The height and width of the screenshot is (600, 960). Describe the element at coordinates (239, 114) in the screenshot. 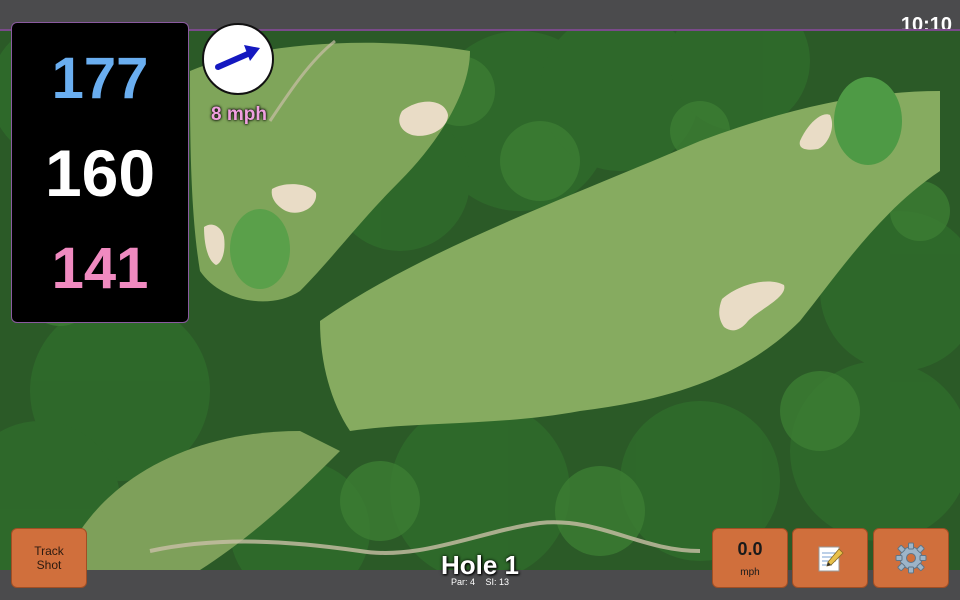

I see `wind-speed: 8 mph` at that location.